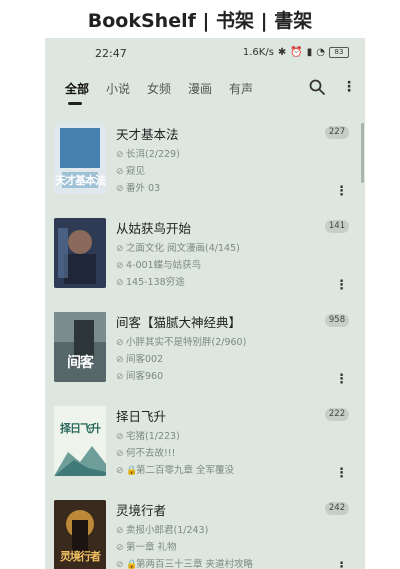 The width and height of the screenshot is (400, 569). I want to click on book-read-chapter-line: ⊘ 何不去故!!!, so click(145, 452).